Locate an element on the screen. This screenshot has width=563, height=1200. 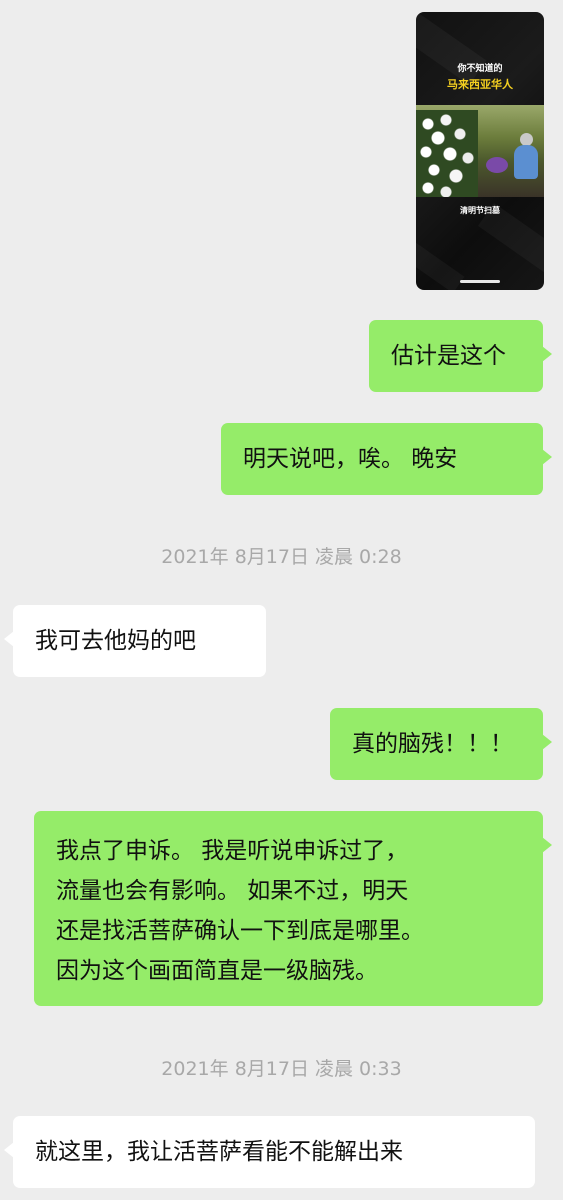
video-caption: 清明节扫墓 is located at coordinates (480, 210).